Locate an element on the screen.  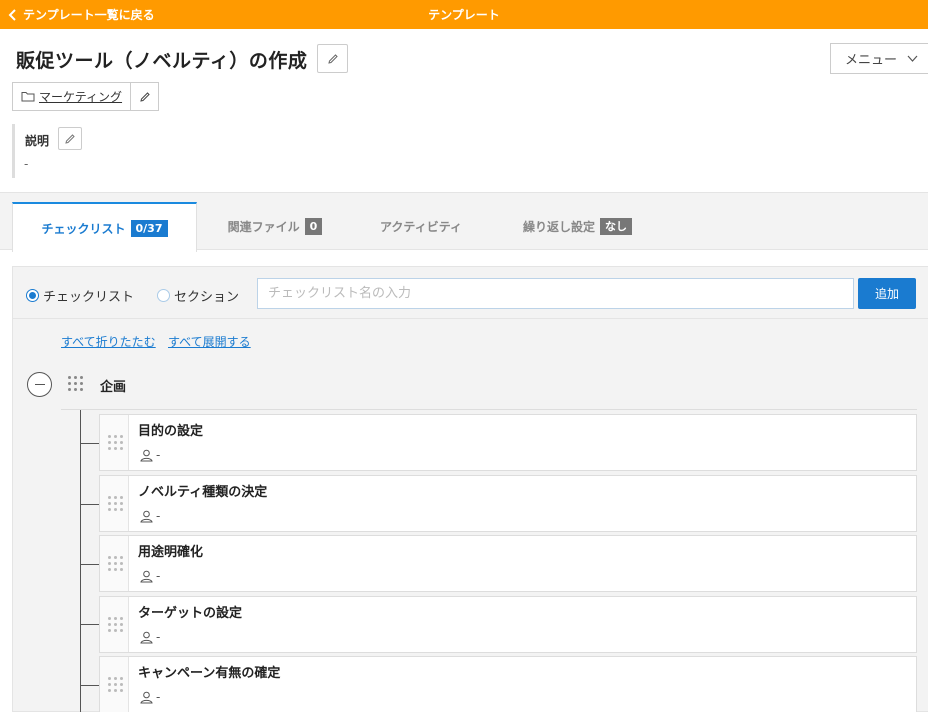
item-name: 用途明確化 is located at coordinates (171, 552).